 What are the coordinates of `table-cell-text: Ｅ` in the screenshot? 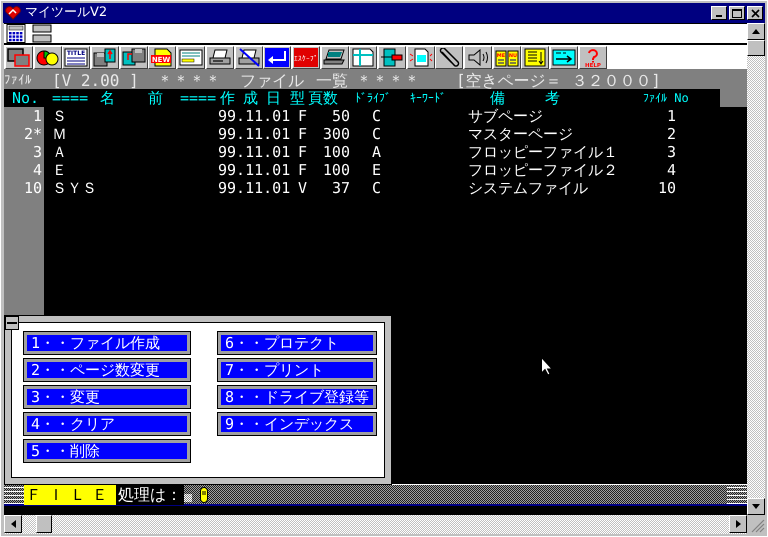 It's located at (60, 170).